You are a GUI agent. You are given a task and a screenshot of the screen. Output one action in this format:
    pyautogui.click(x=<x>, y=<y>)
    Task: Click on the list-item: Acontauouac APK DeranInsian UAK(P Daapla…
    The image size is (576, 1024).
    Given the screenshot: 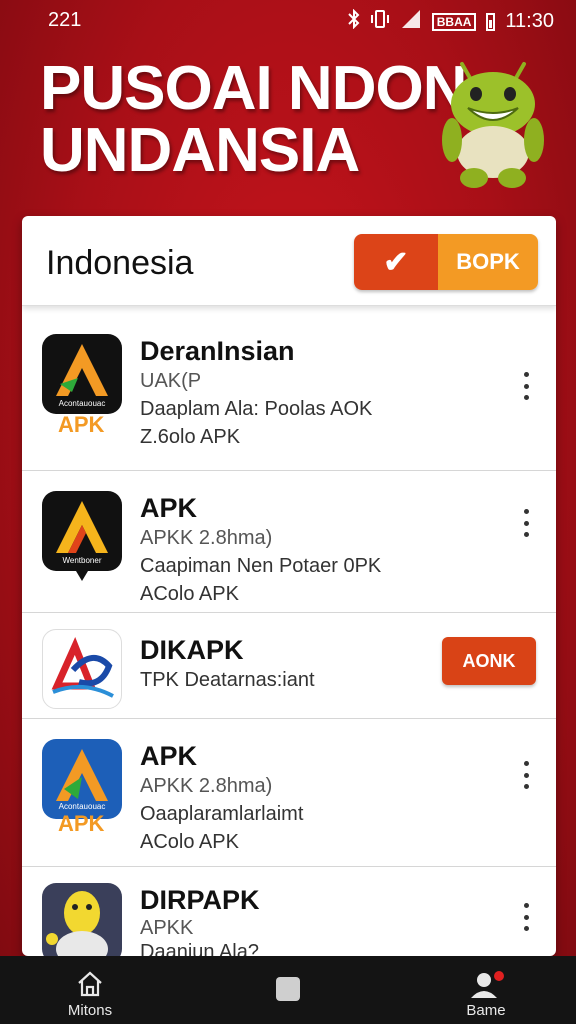 What is the action you would take?
    pyautogui.click(x=289, y=388)
    